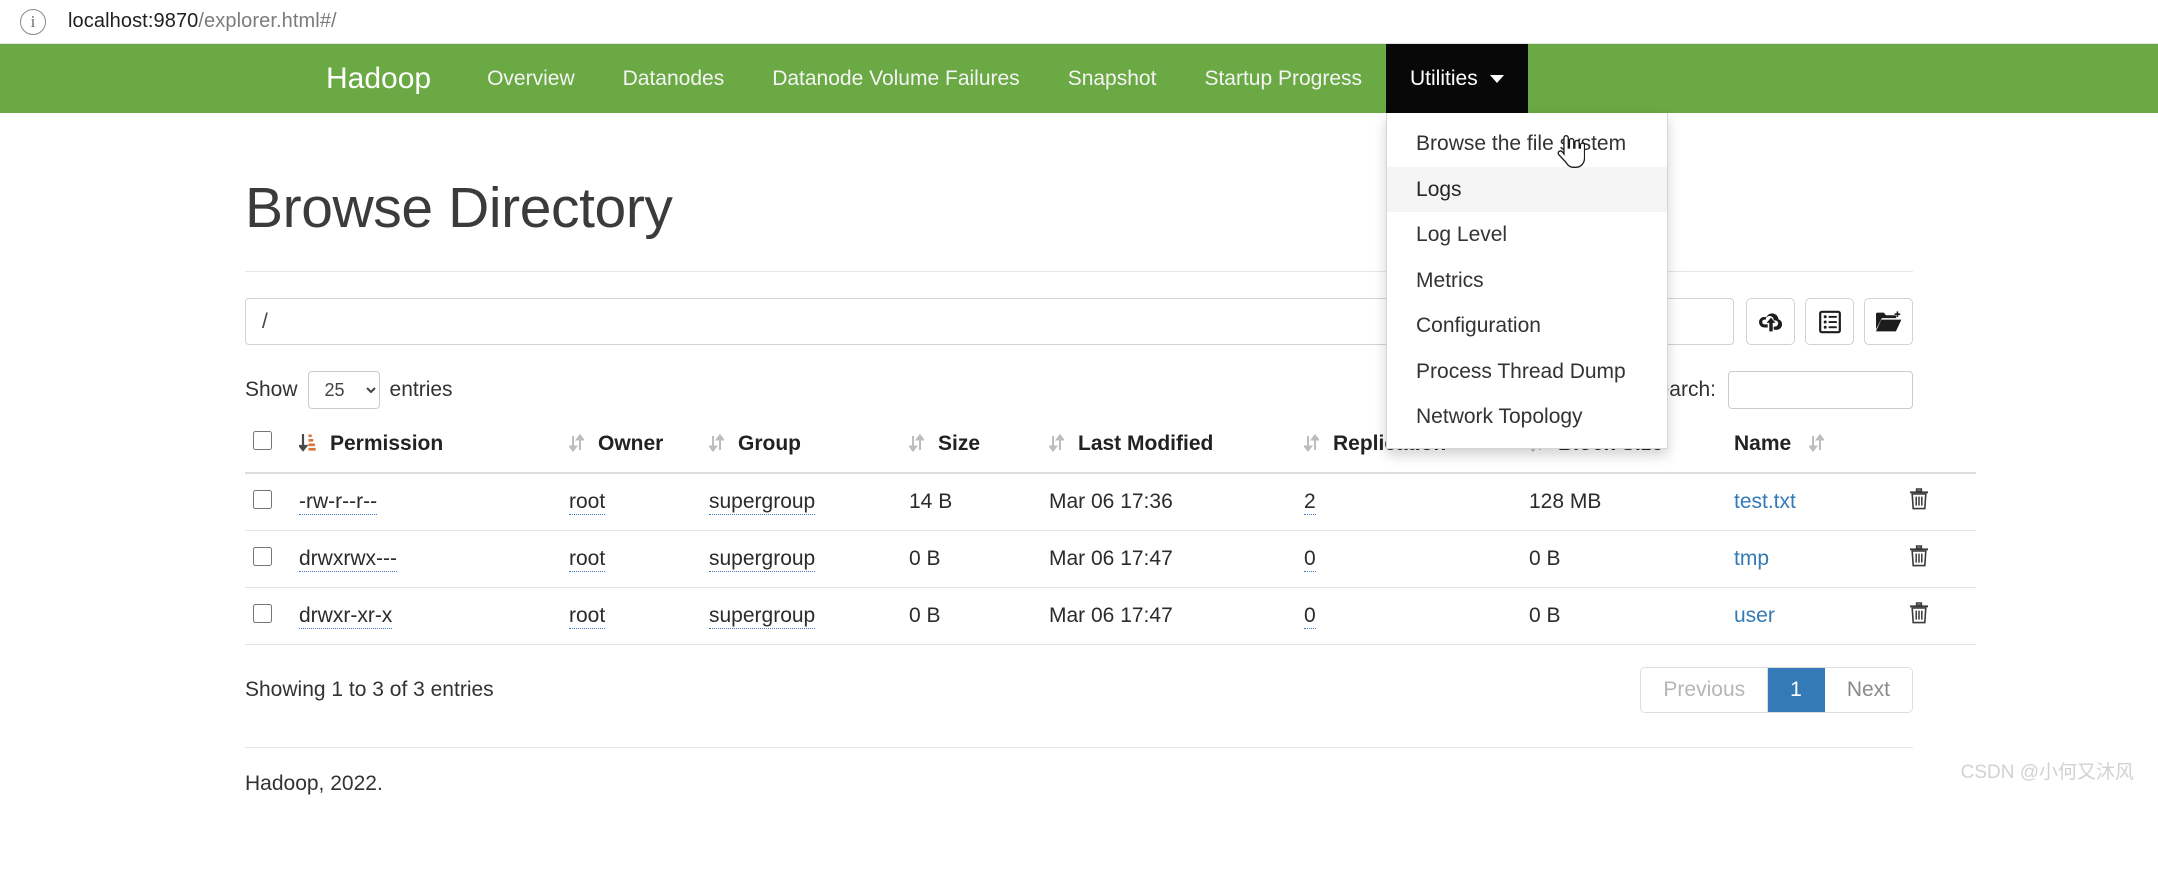  What do you see at coordinates (421, 389) in the screenshot?
I see `entries-label: entries` at bounding box center [421, 389].